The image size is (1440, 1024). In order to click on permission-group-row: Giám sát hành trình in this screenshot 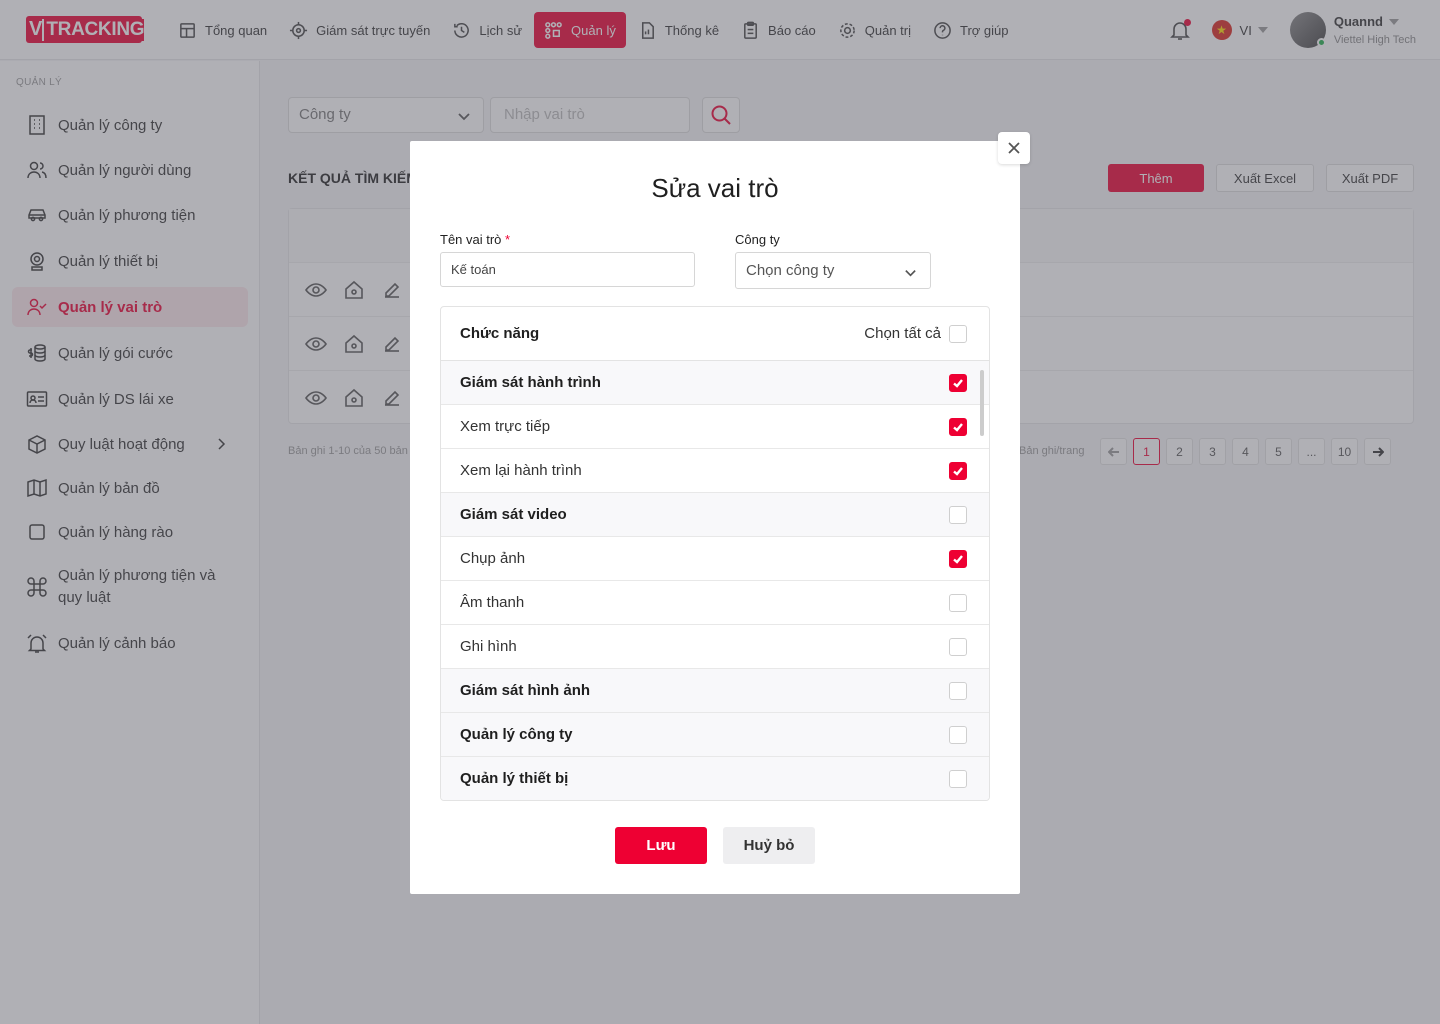, I will do `click(715, 383)`.